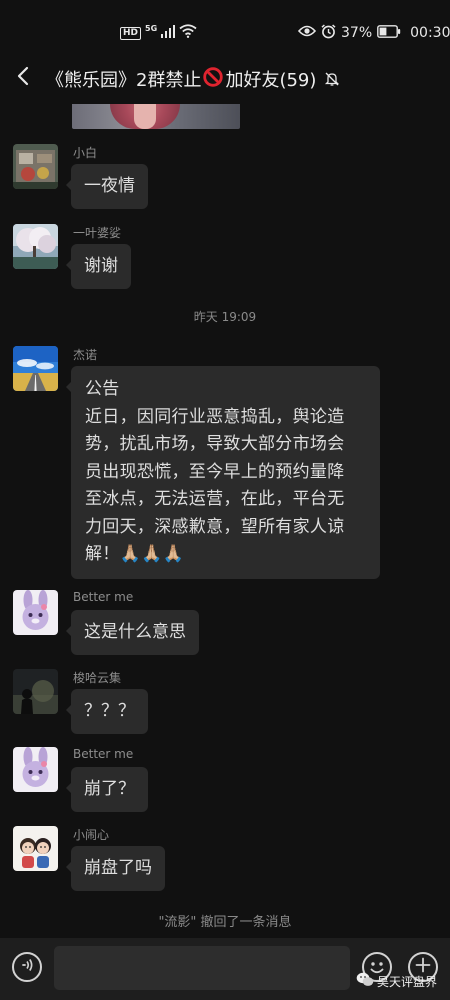 The image size is (450, 1000). What do you see at coordinates (107, 789) in the screenshot?
I see `message-bubble: 崩了？` at bounding box center [107, 789].